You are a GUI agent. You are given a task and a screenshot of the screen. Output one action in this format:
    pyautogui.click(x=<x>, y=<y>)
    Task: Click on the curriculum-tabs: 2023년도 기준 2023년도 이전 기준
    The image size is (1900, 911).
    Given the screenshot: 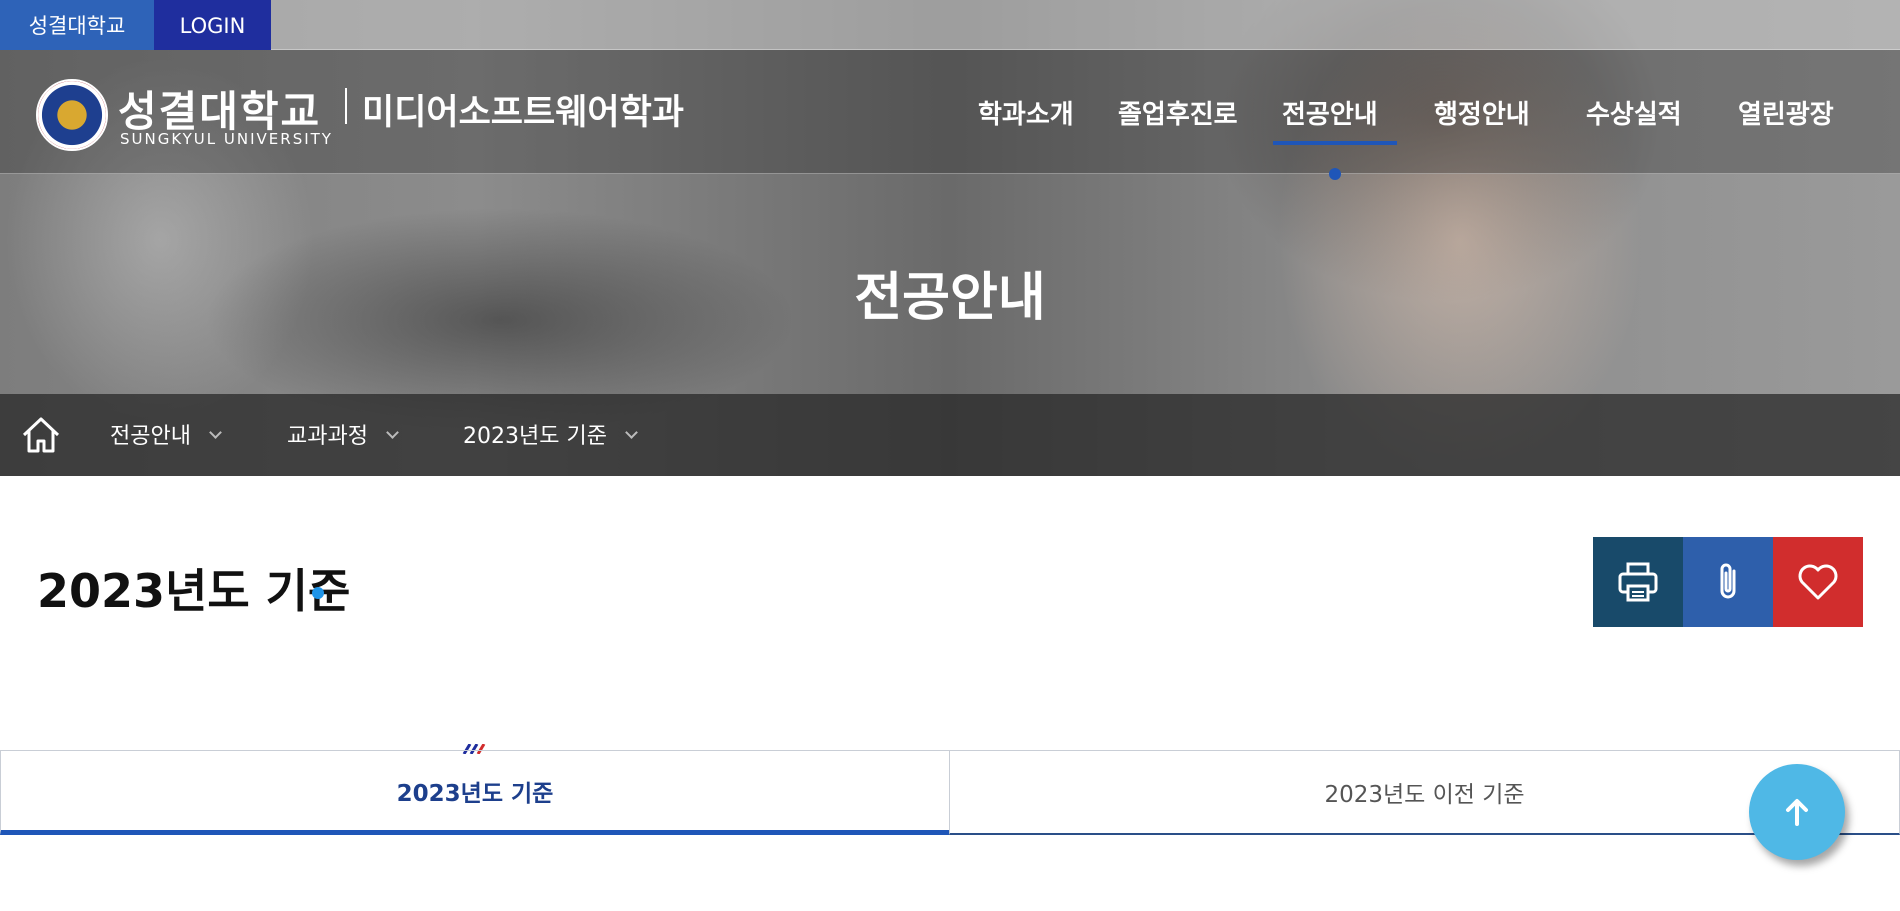 What is the action you would take?
    pyautogui.click(x=950, y=792)
    